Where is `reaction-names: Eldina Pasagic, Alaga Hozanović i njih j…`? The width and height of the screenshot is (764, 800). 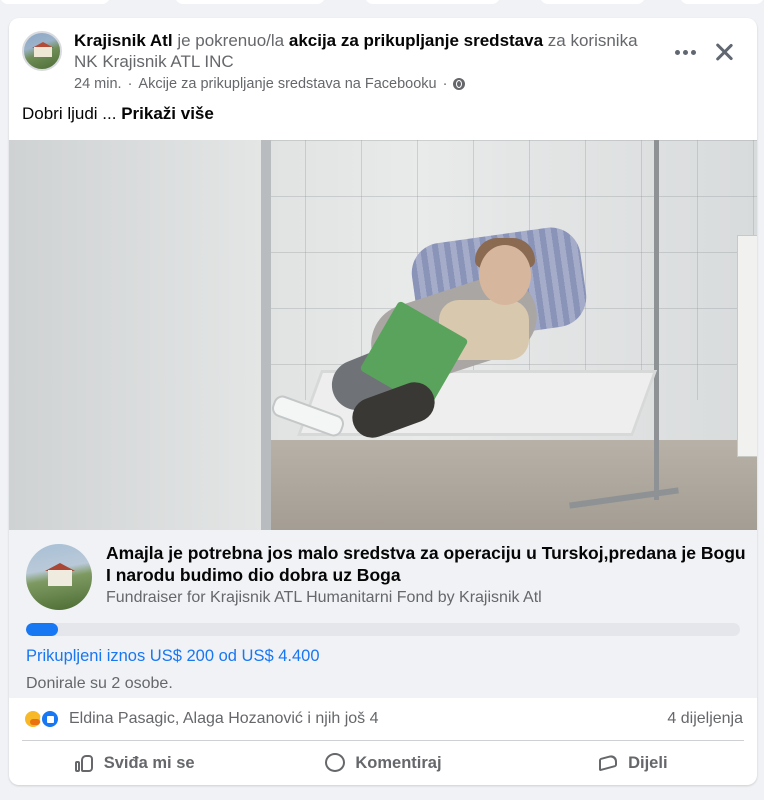
reaction-names: Eldina Pasagic, Alaga Hozanović i njih j… is located at coordinates (224, 719).